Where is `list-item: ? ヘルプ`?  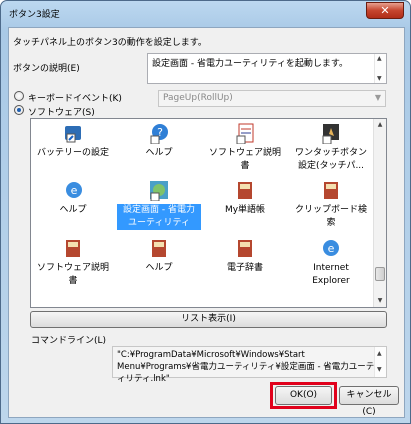
list-item: ? ヘルプ is located at coordinates (159, 141).